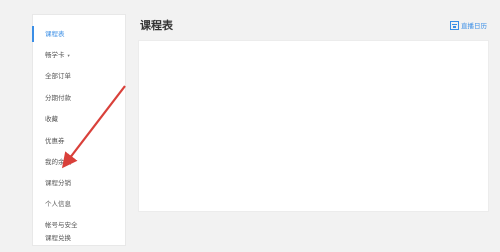 The width and height of the screenshot is (500, 252). Describe the element at coordinates (80, 55) in the screenshot. I see `sidebar-item-pass-card: 畅学卡 ▾` at that location.